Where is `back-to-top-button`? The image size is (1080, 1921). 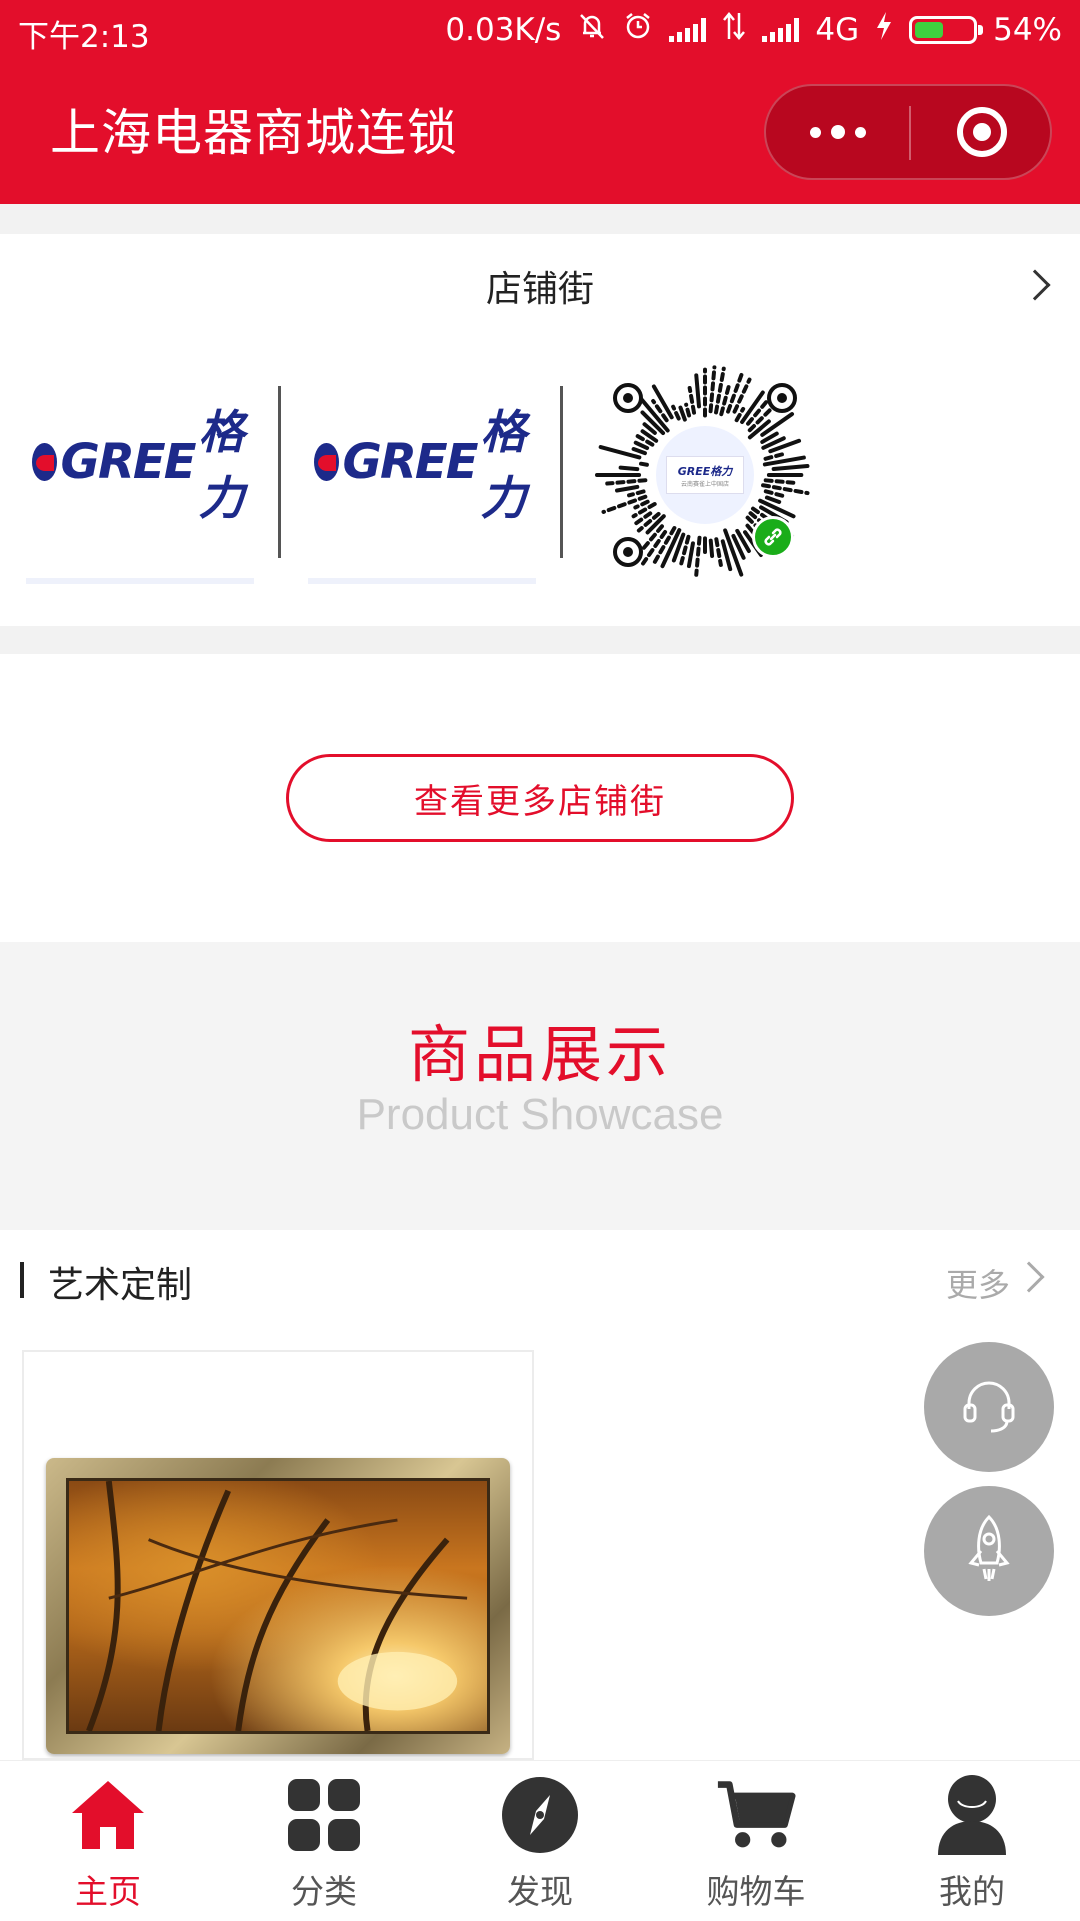
back-to-top-button is located at coordinates (989, 1551).